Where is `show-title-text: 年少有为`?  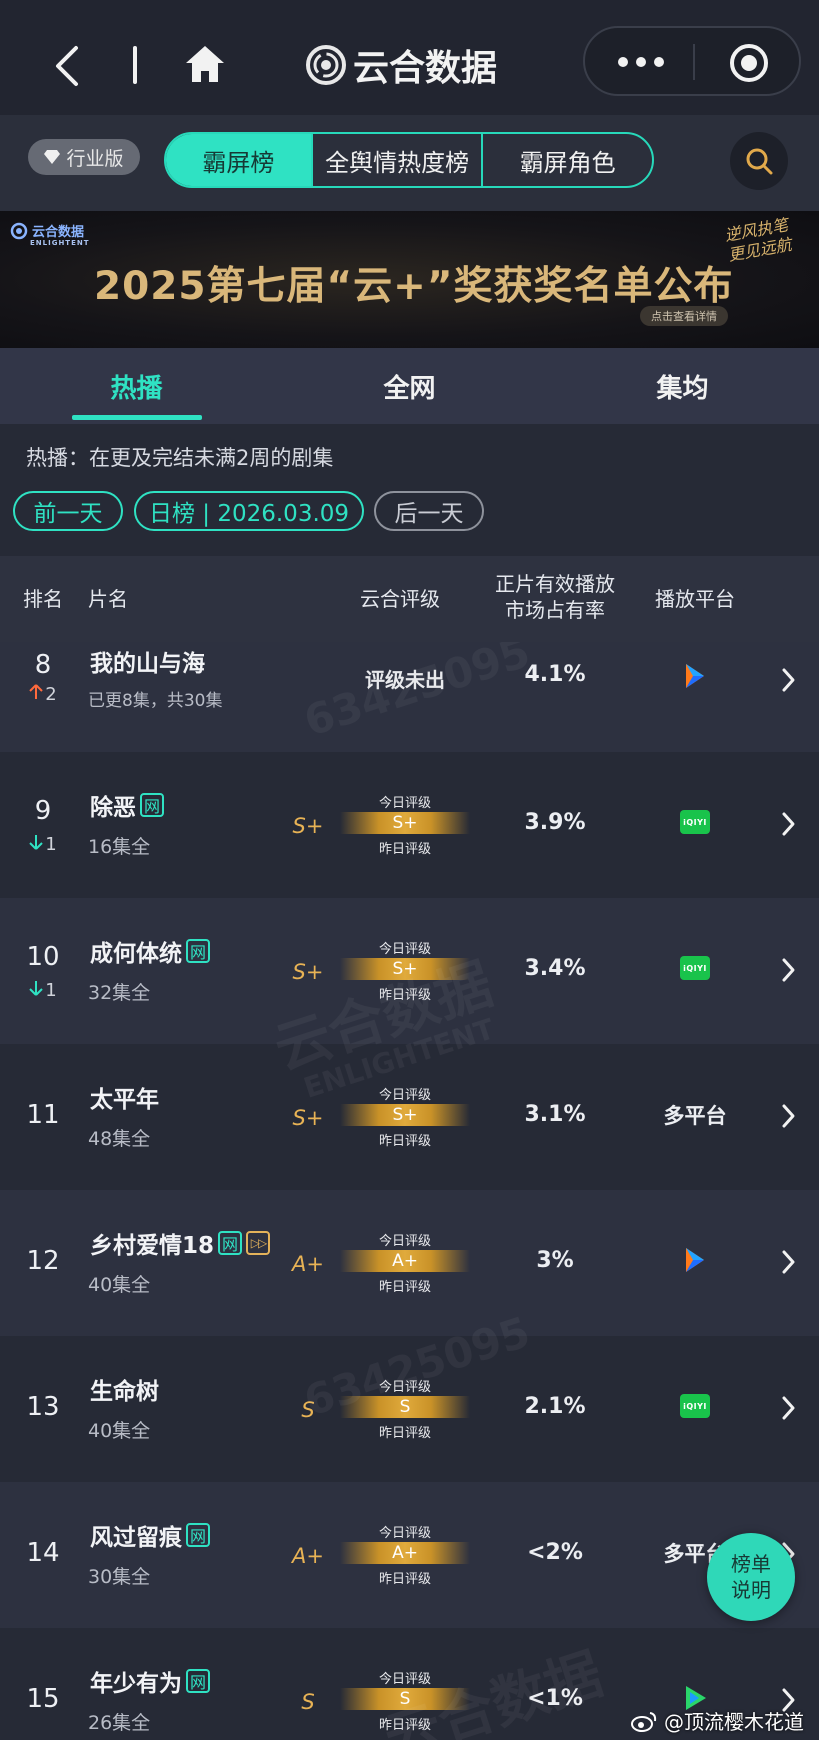 show-title-text: 年少有为 is located at coordinates (136, 1684).